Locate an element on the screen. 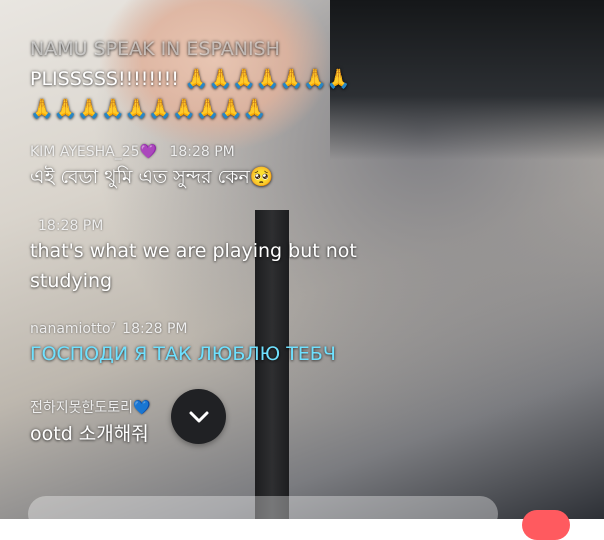 Image resolution: width=604 pixels, height=540 pixels. chat-message-meta: 18:28 PM is located at coordinates (193, 226).